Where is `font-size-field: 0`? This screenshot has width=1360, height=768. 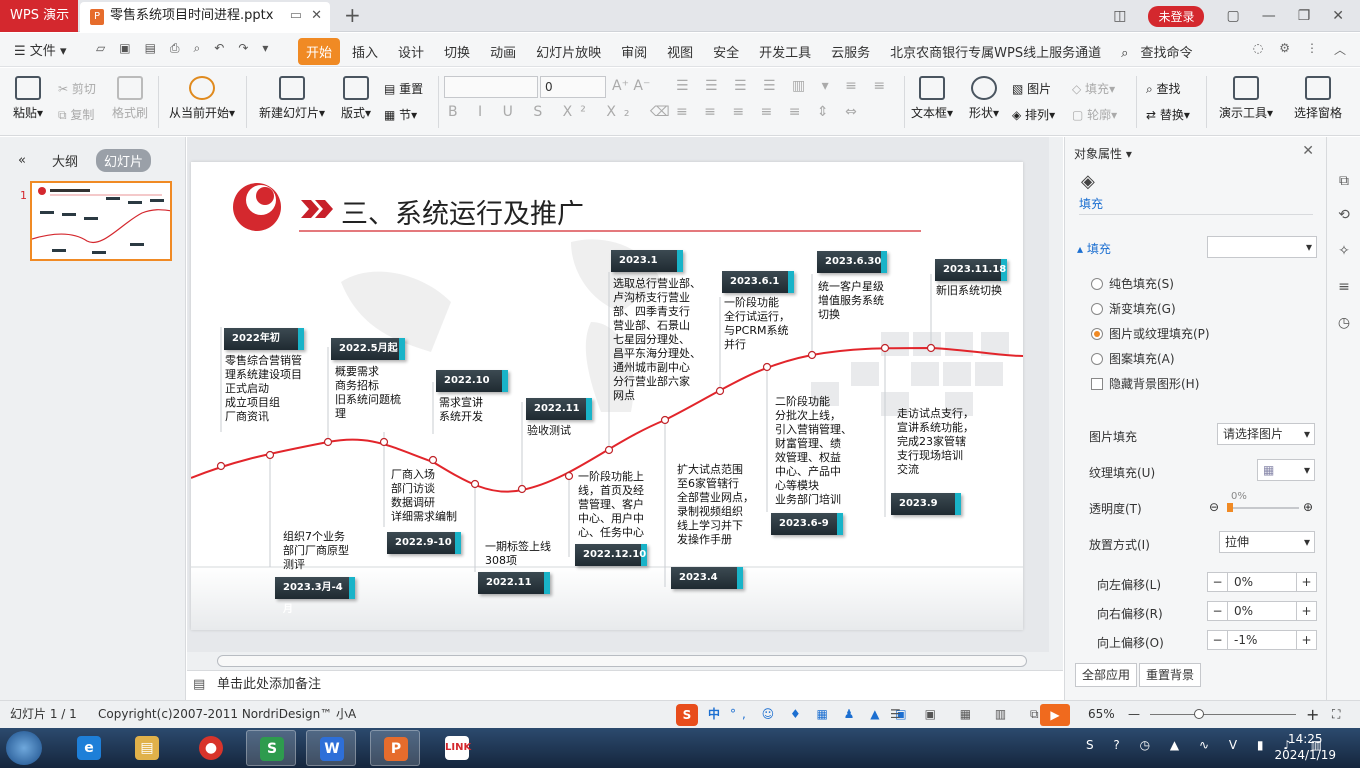 font-size-field: 0 is located at coordinates (573, 87).